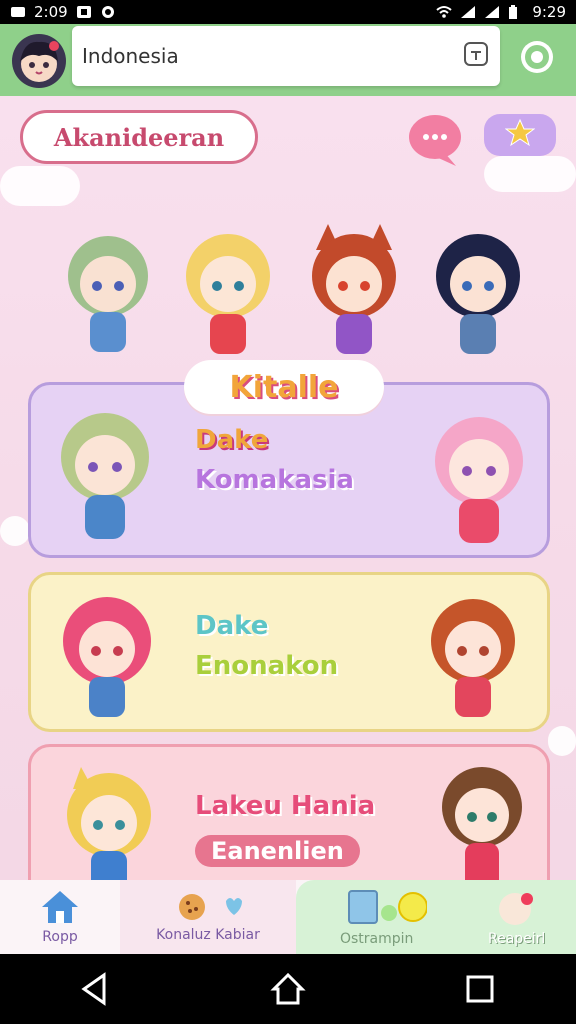  I want to click on nav-profile-label: Reapeirl, so click(516, 939).